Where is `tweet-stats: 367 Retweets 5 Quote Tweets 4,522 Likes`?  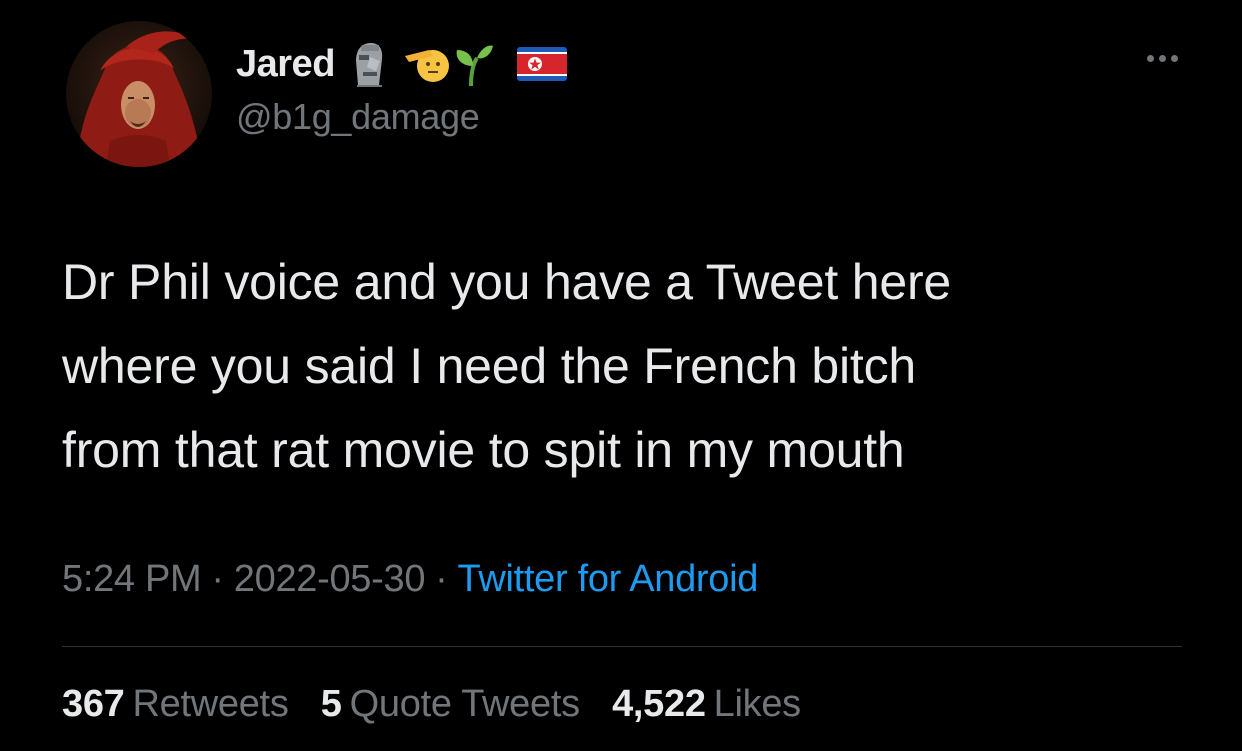
tweet-stats: 367 Retweets 5 Quote Tweets 4,522 Likes is located at coordinates (442, 704).